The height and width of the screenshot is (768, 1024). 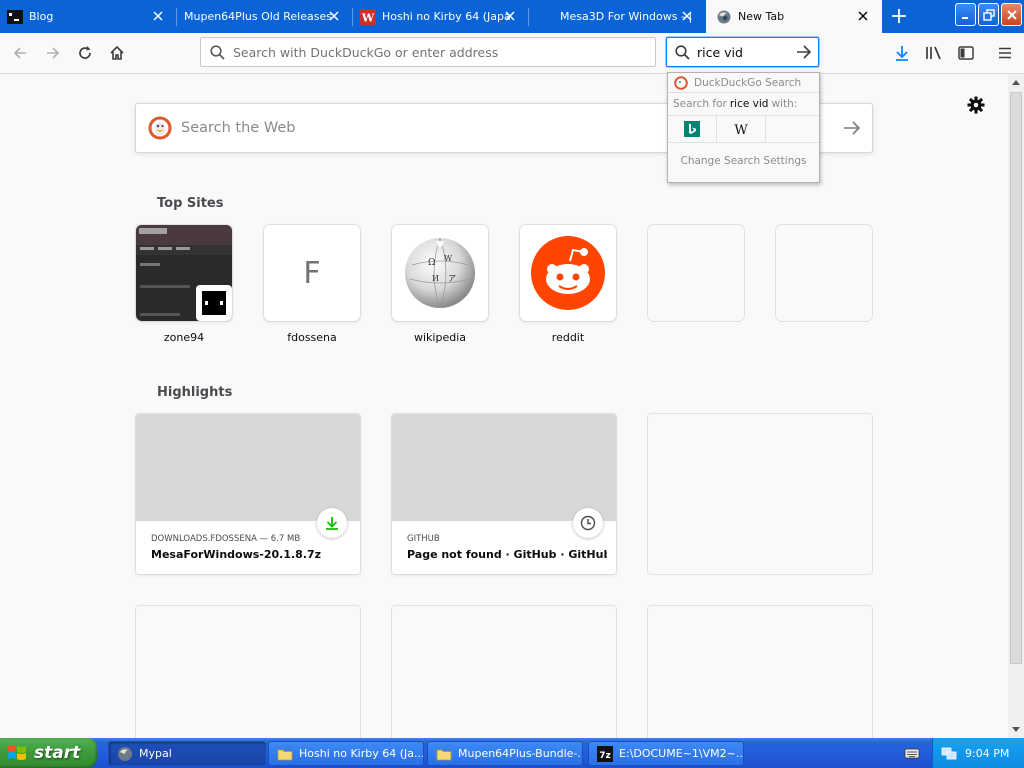 What do you see at coordinates (794, 16) in the screenshot?
I see `tab-new-tab: New Tab` at bounding box center [794, 16].